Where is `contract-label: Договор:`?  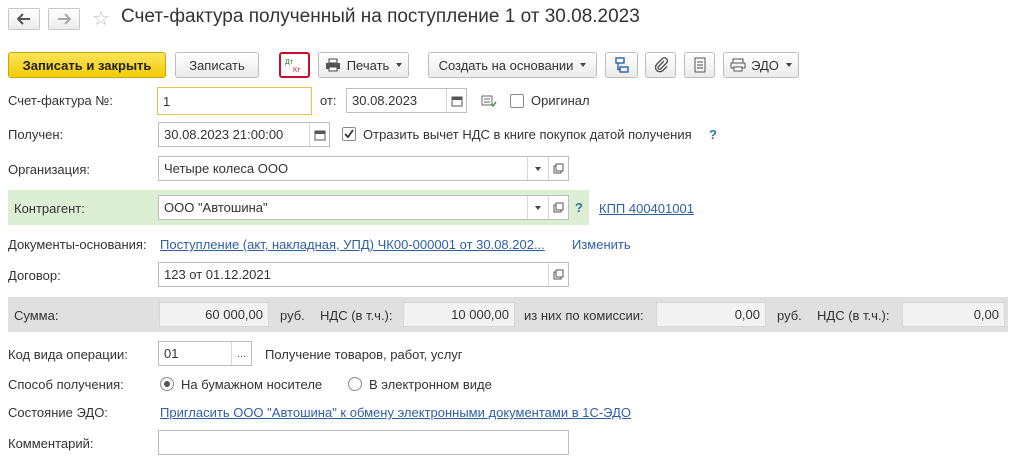
contract-label: Договор: is located at coordinates (34, 275).